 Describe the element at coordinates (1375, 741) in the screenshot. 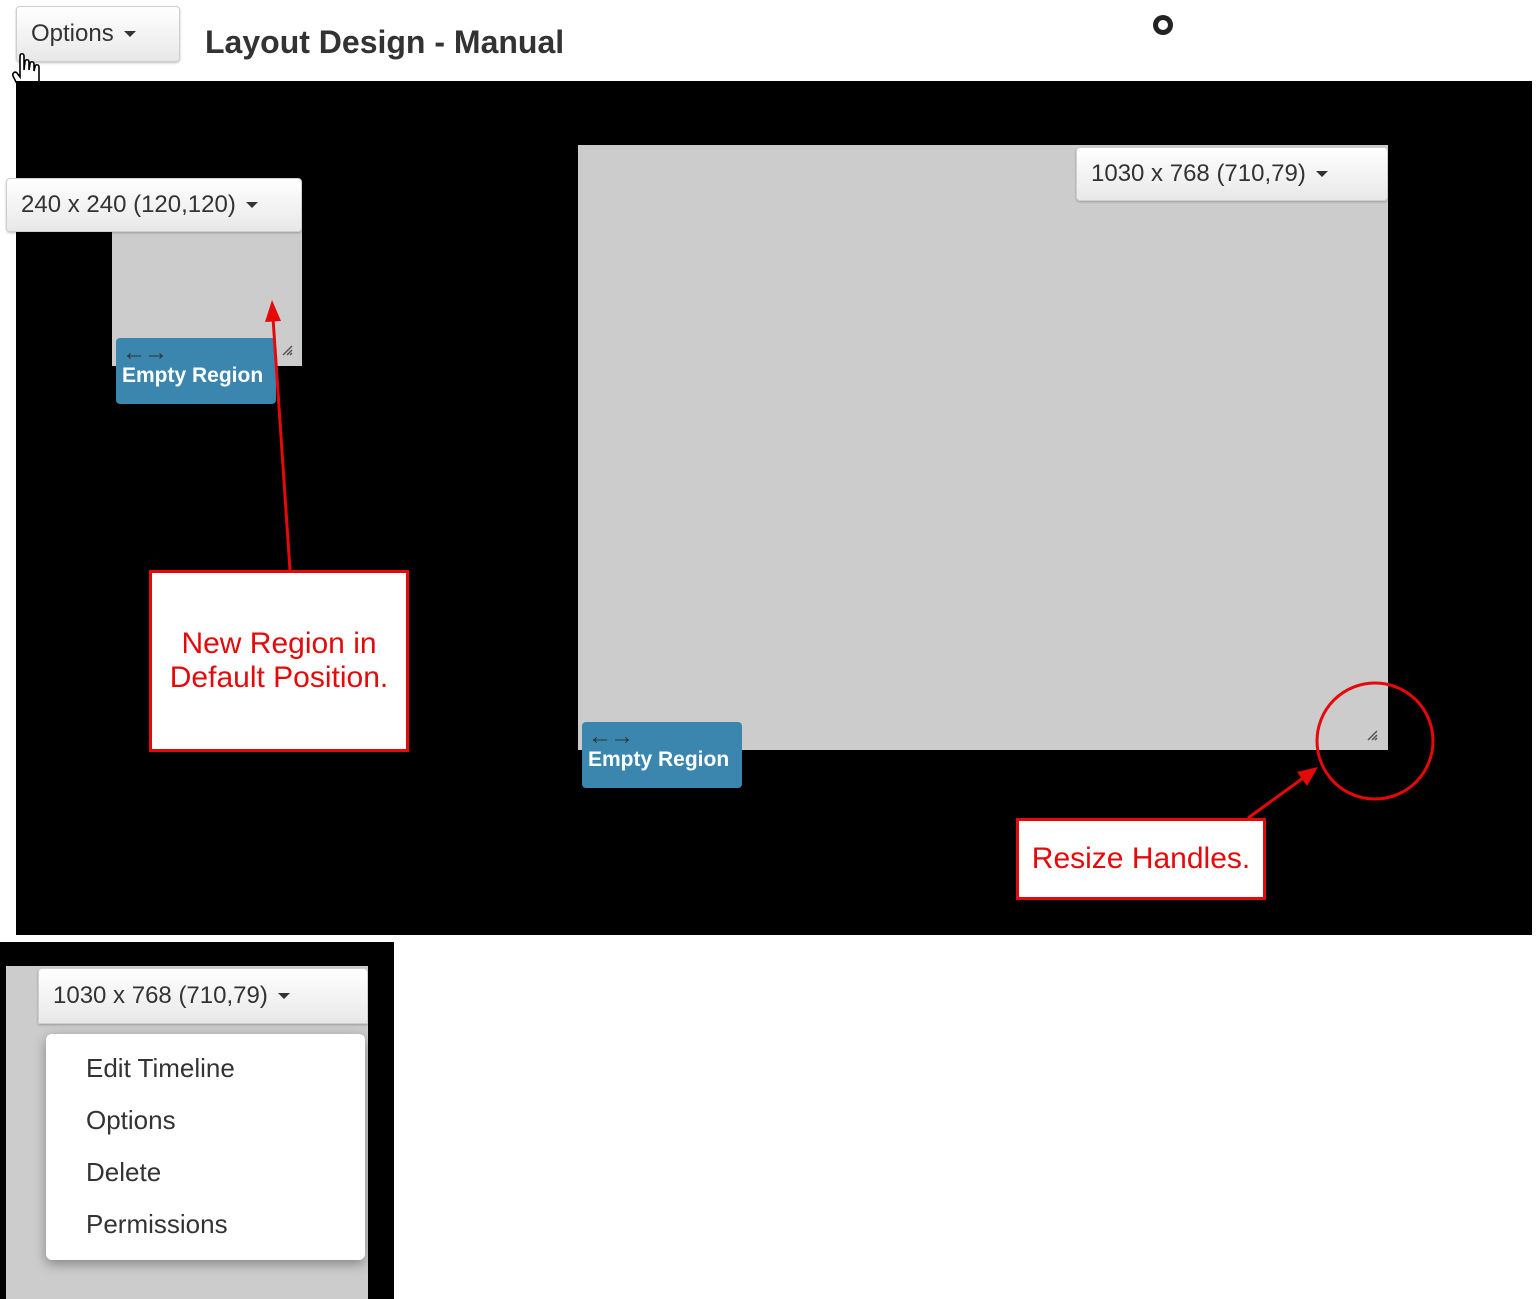

I see `annotation-circle` at that location.